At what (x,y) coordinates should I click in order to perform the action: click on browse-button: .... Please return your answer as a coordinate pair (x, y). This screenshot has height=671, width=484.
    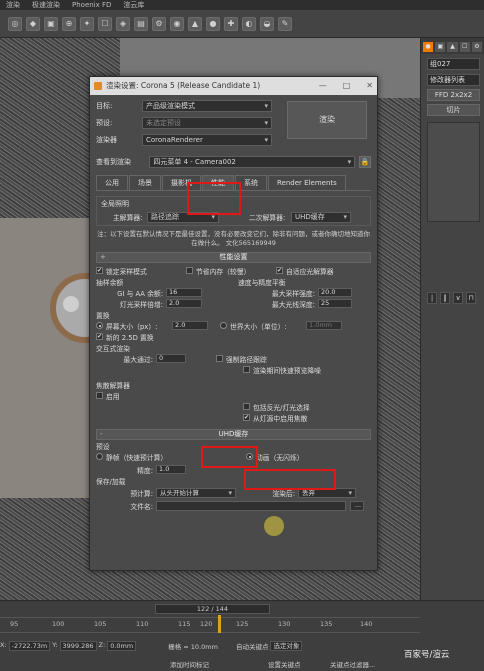
    Looking at the image, I should click on (357, 505).